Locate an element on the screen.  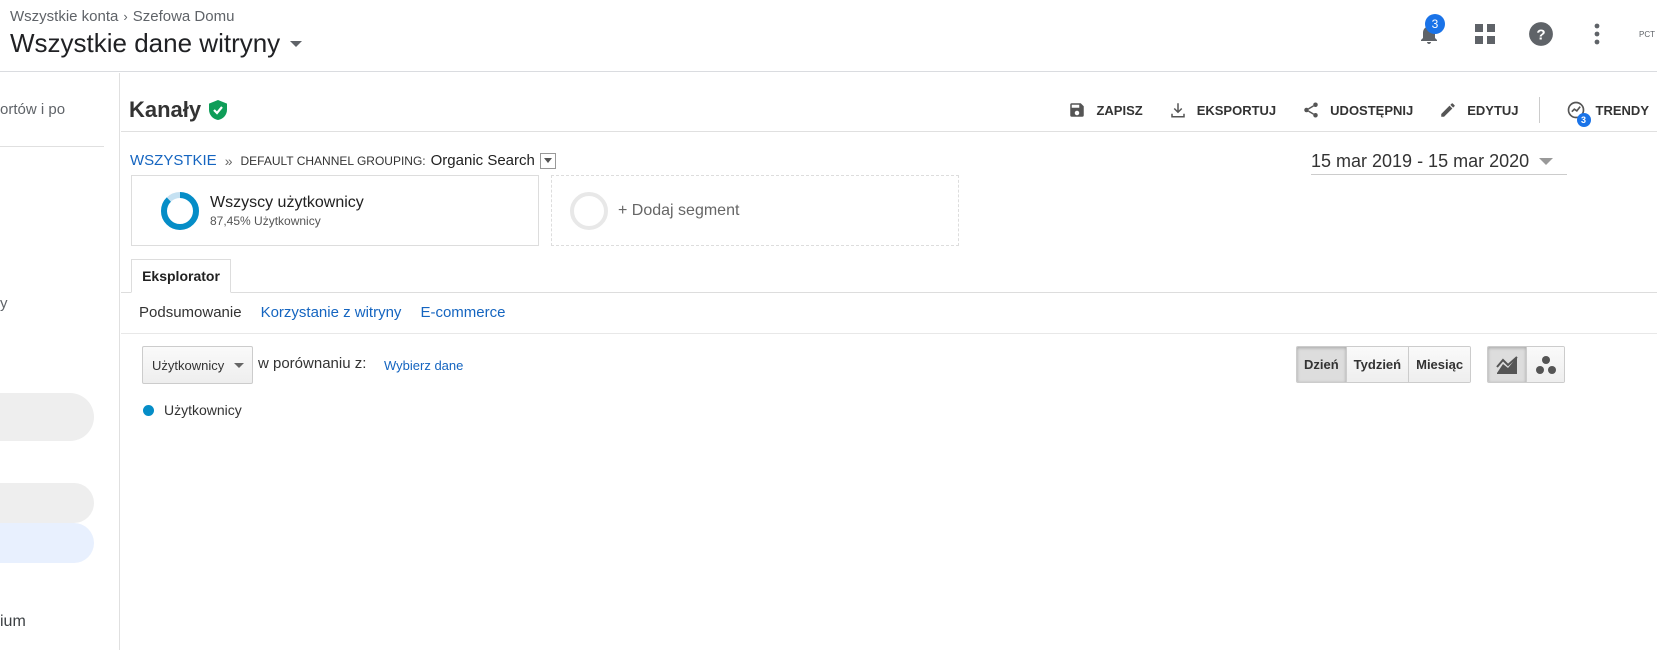
notification-count-badge: 3 is located at coordinates (1435, 24).